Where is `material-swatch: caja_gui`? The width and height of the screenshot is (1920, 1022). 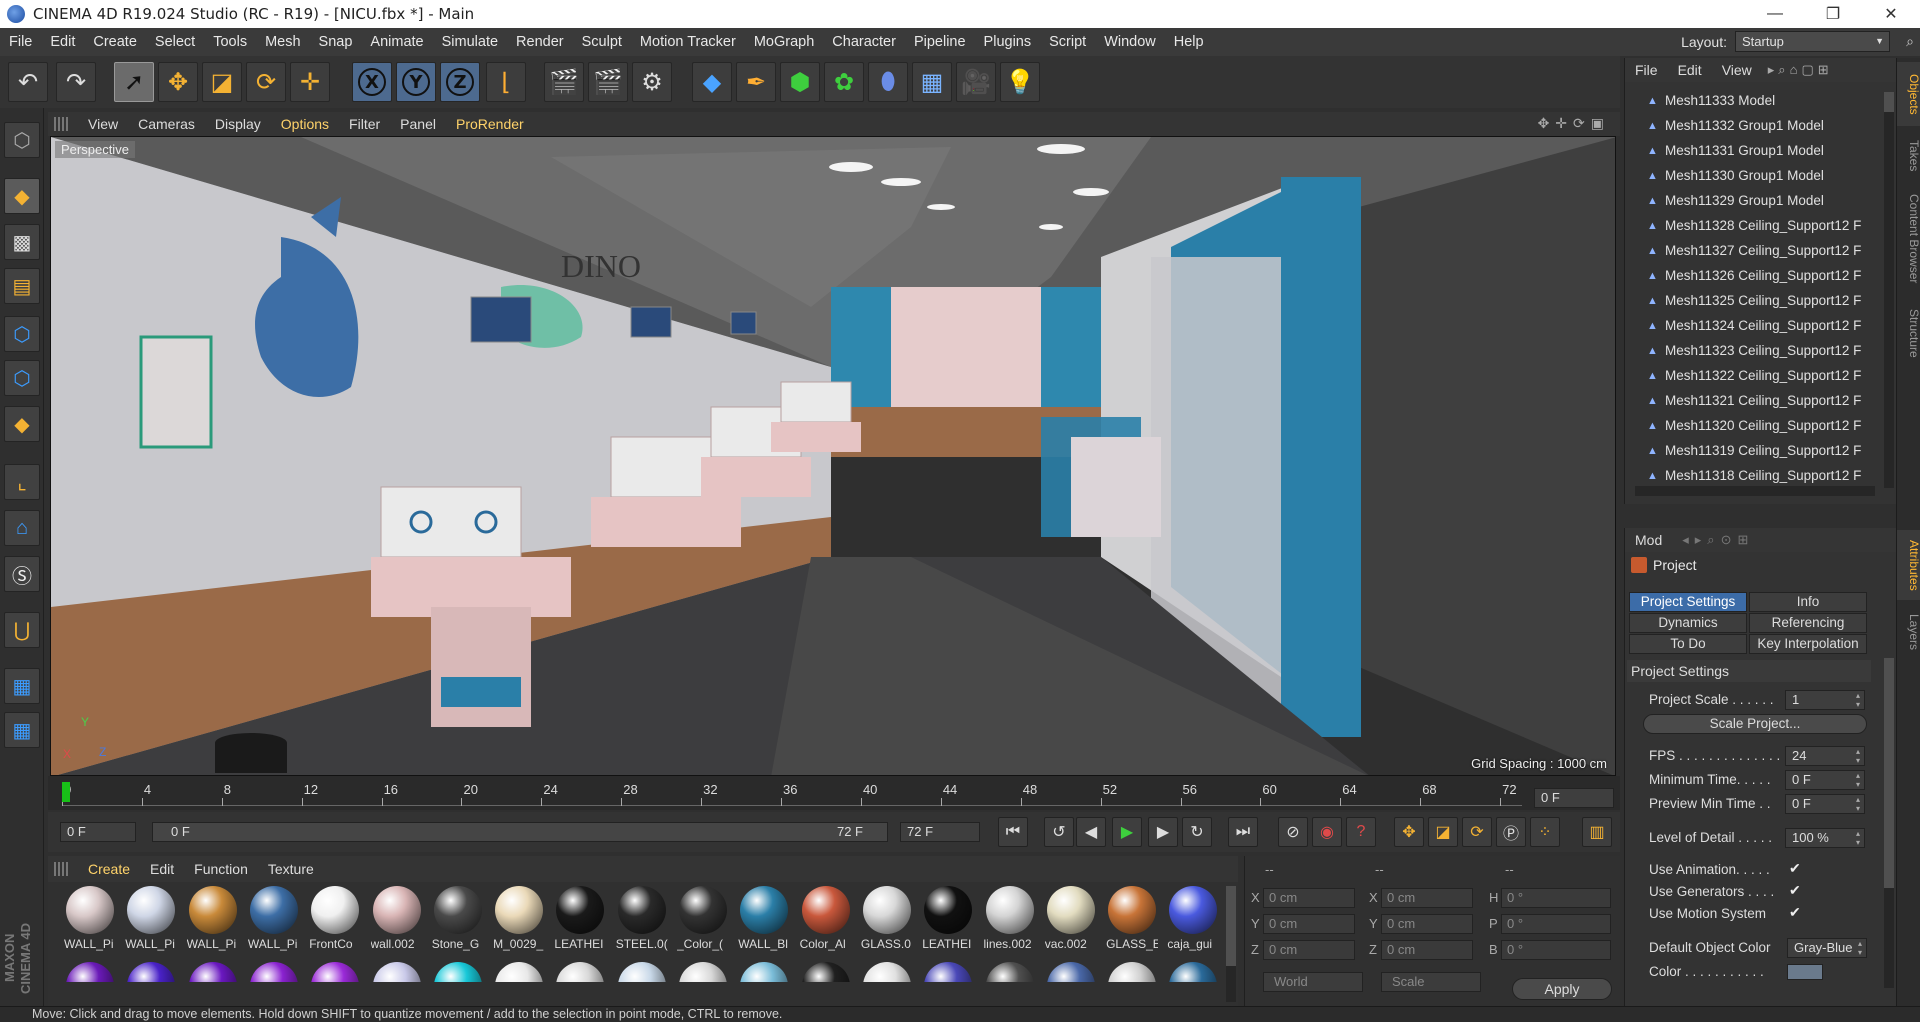 material-swatch: caja_gui is located at coordinates (1193, 924).